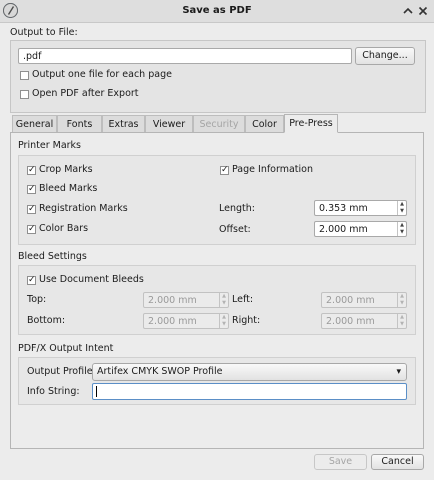 The image size is (434, 480). I want to click on tab-viewer: Viewer, so click(169, 123).